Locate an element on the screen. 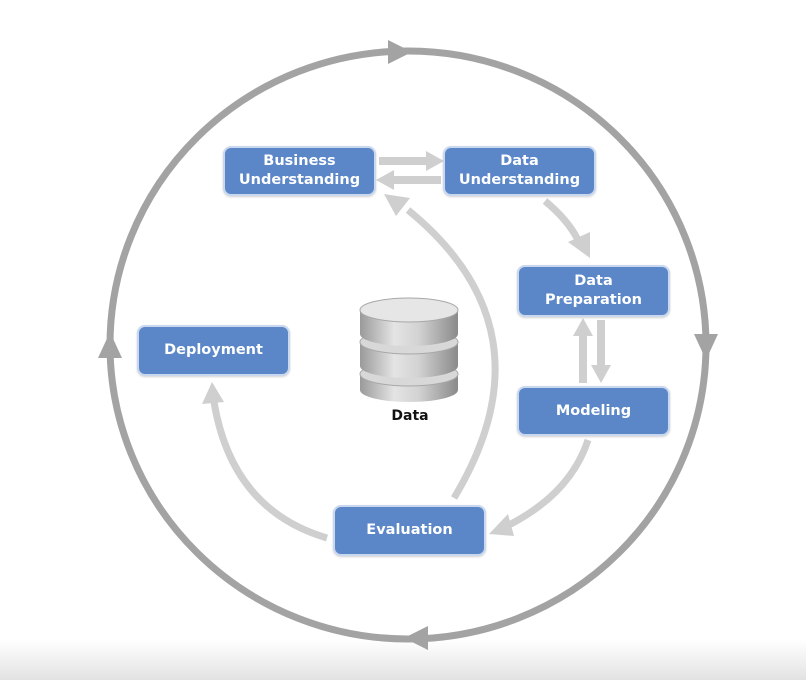 Image resolution: width=806 pixels, height=680 pixels. phase-evaluation: Evaluation is located at coordinates (409, 530).